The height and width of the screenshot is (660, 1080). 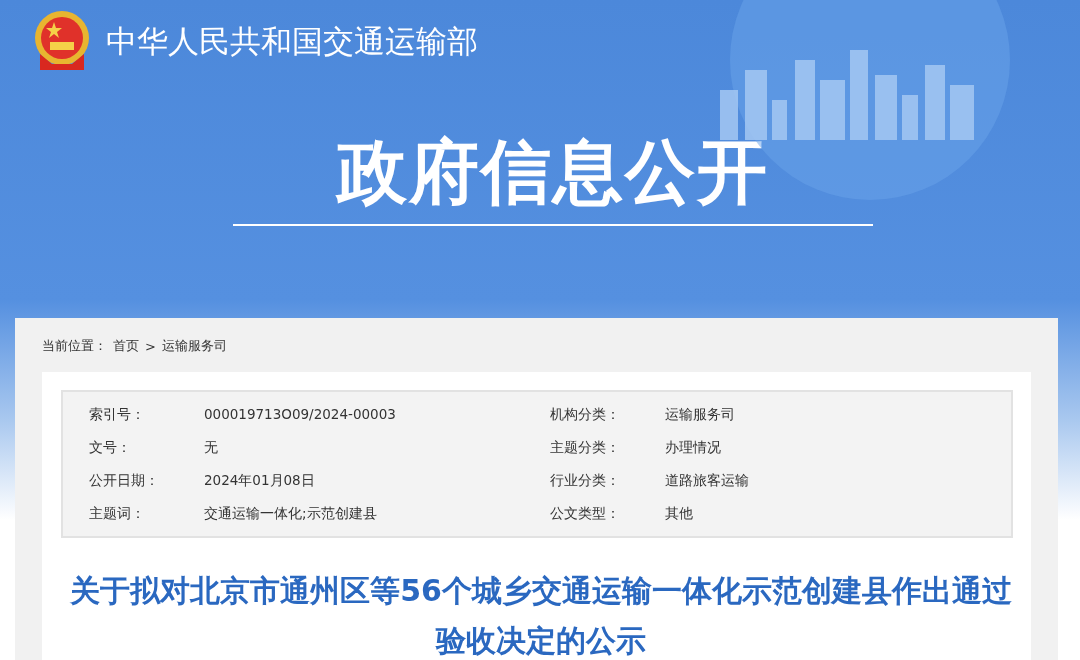 I want to click on breadcrumb-link: 运输服务司, so click(x=194, y=346).